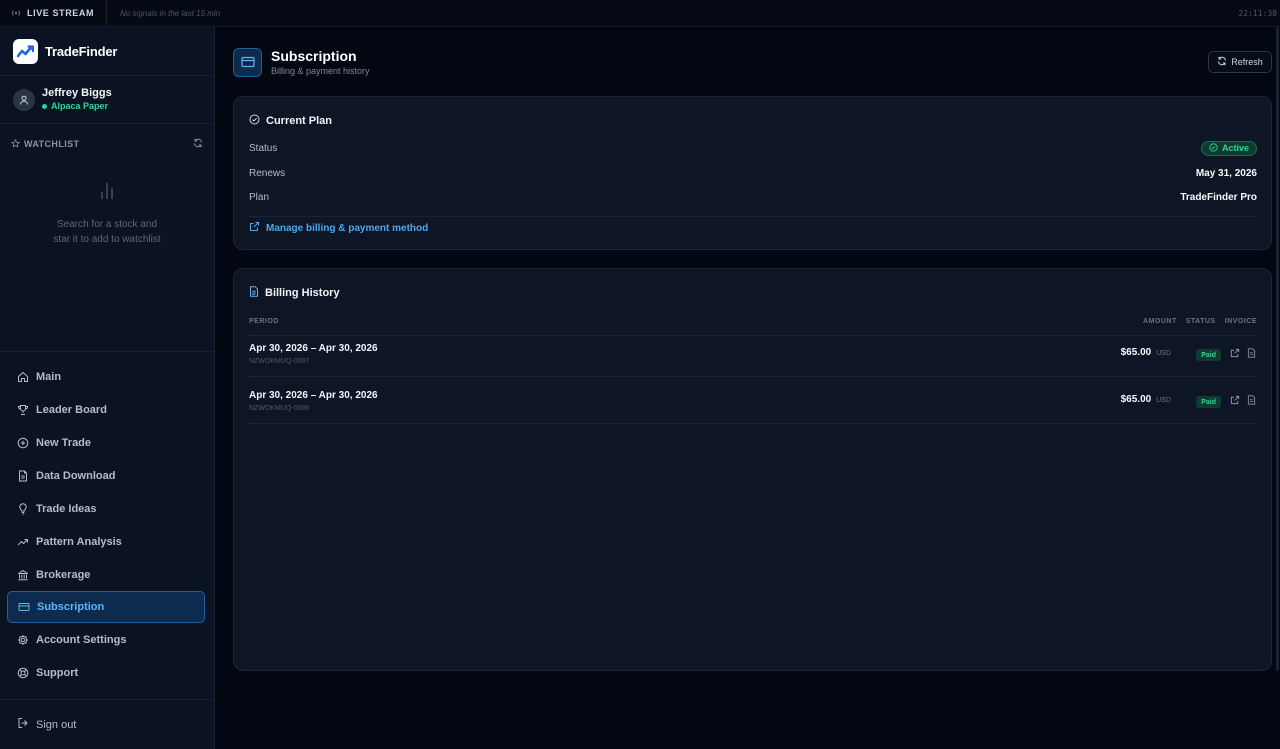  Describe the element at coordinates (103, 574) in the screenshot. I see `nav-item-brokerage: Brokerage` at that location.